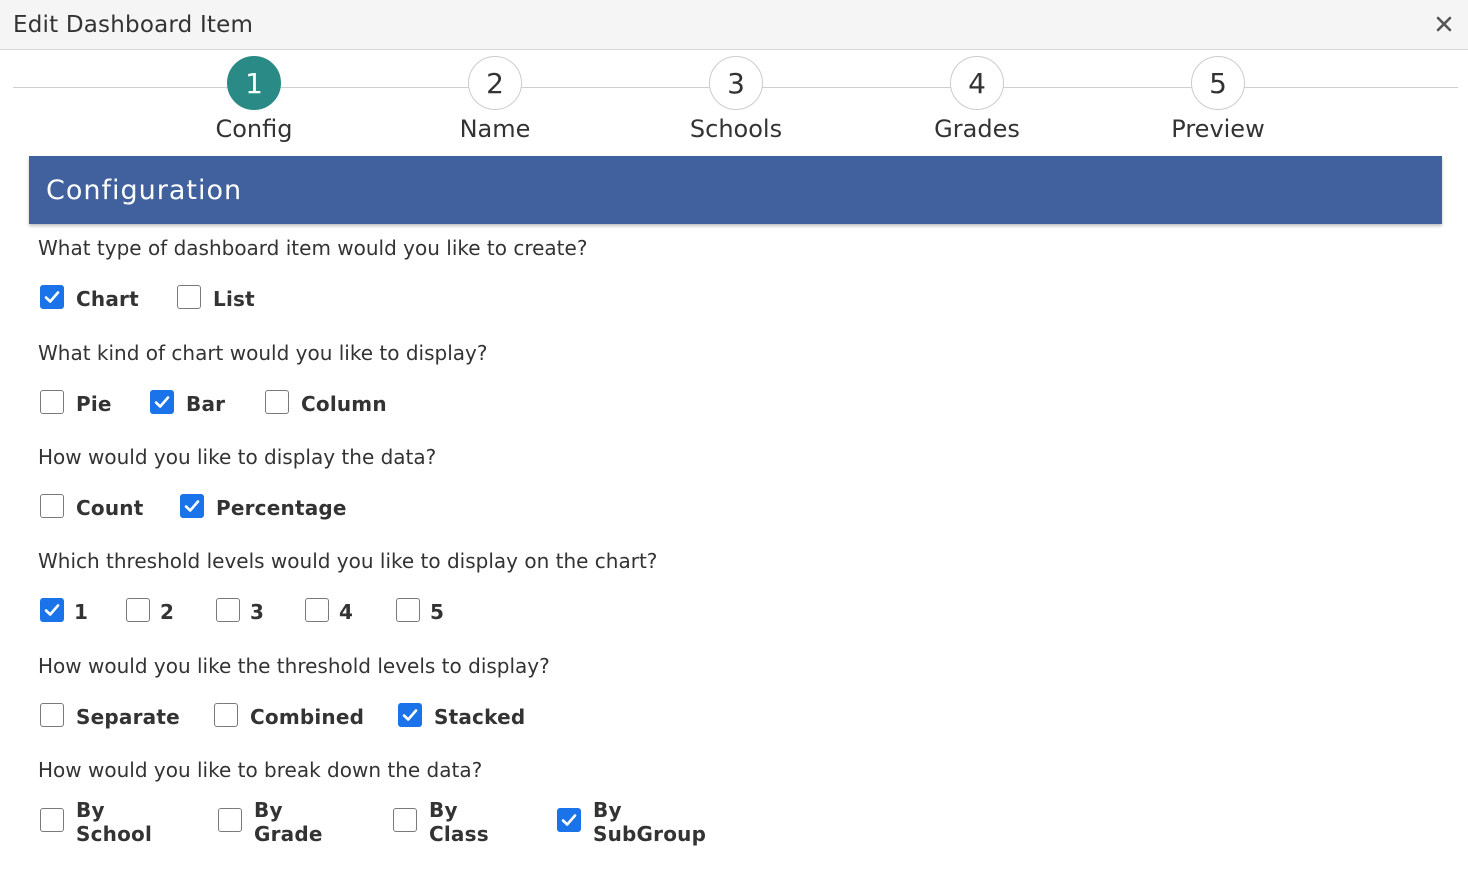 This screenshot has height=878, width=1468. Describe the element at coordinates (736, 83) in the screenshot. I see `step-number-badge: 3` at that location.